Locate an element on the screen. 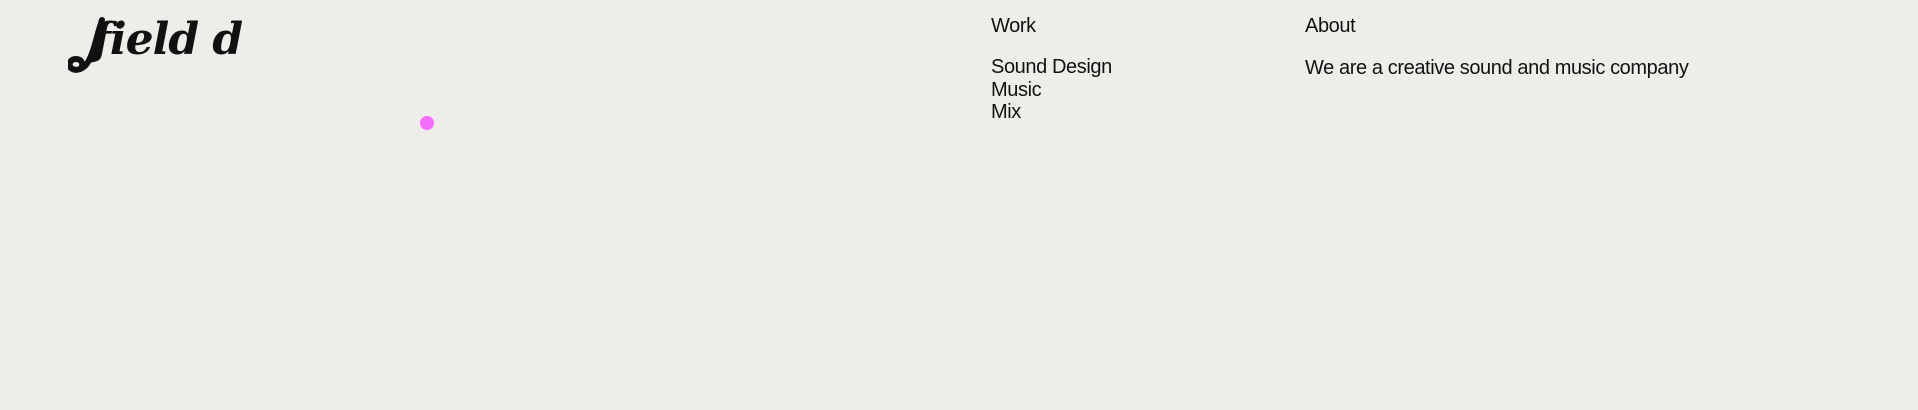 This screenshot has height=410, width=1918. work-item-music: Music is located at coordinates (1051, 90).